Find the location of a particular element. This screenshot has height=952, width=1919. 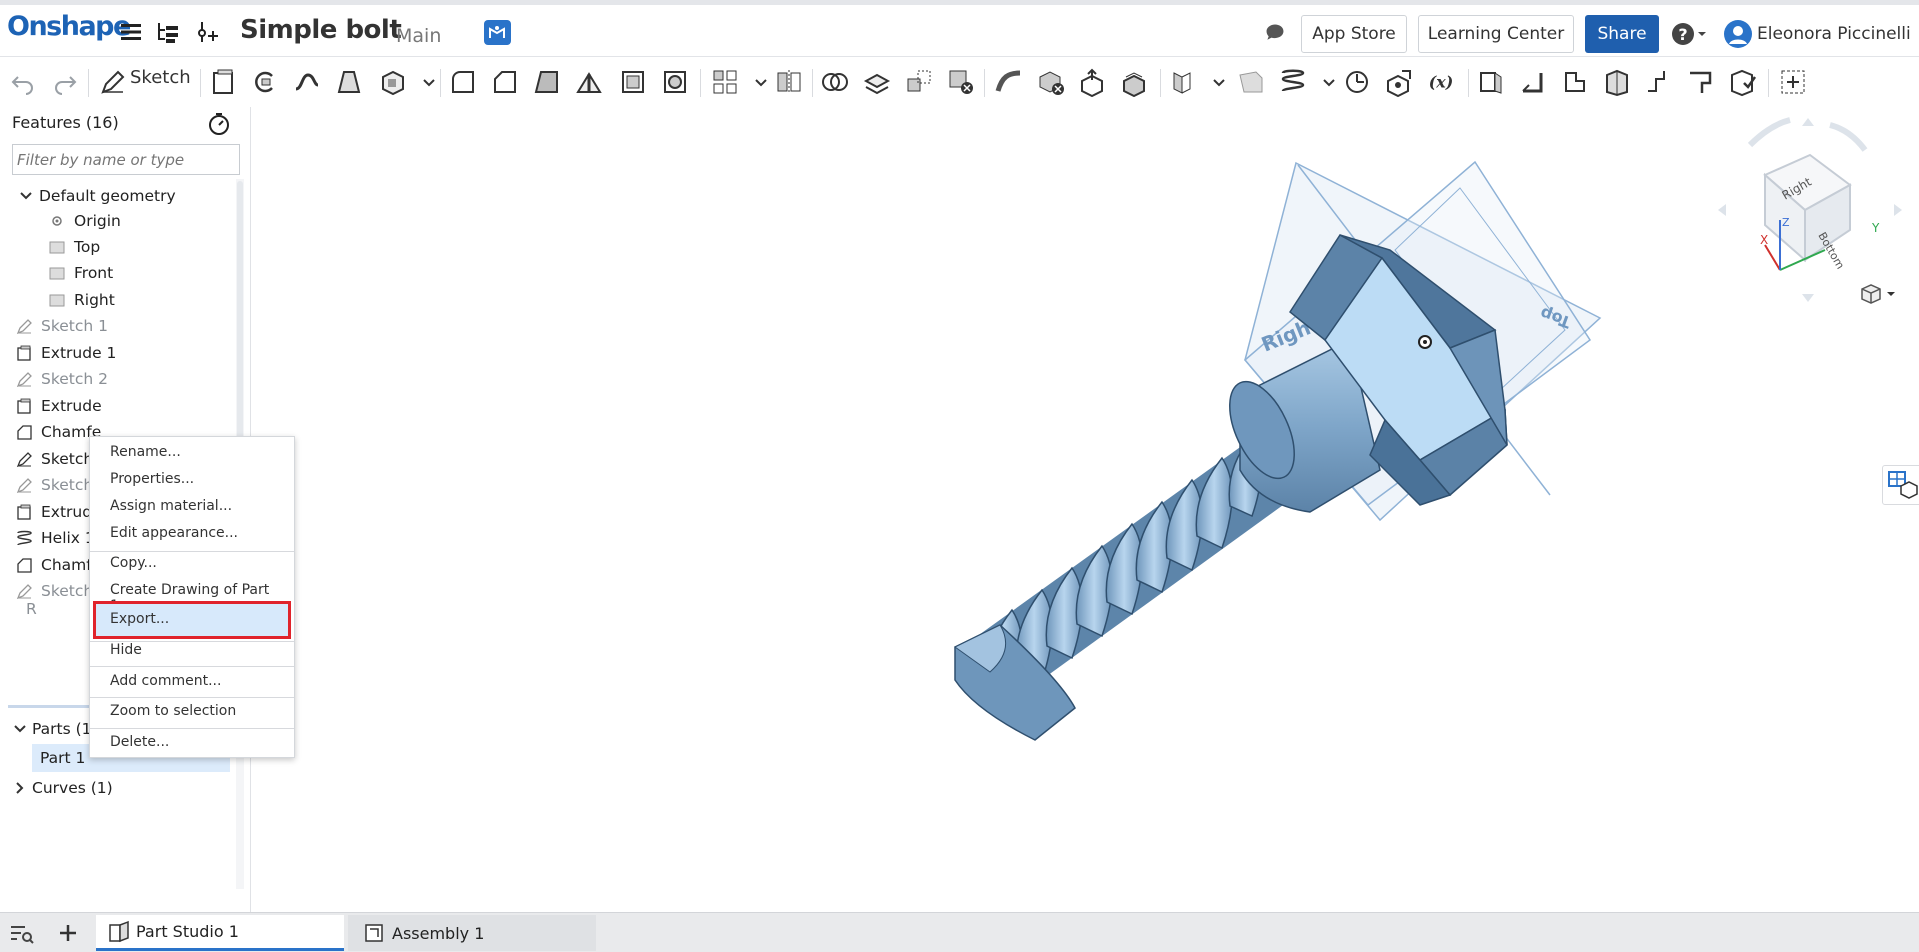

curves-group: Curves (1) is located at coordinates (63, 788).